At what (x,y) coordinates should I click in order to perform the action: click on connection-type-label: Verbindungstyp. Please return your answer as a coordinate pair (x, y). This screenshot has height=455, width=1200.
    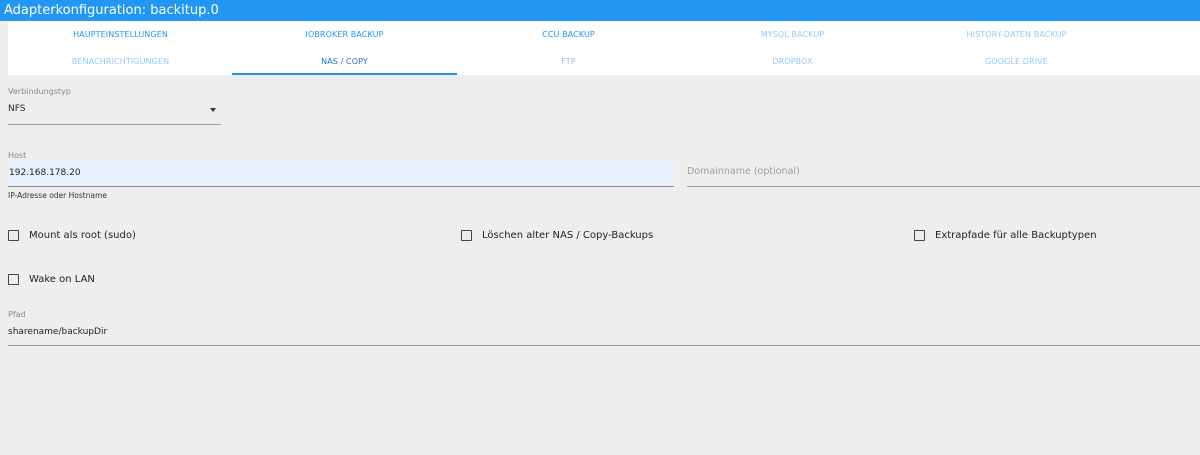
    Looking at the image, I should click on (39, 91).